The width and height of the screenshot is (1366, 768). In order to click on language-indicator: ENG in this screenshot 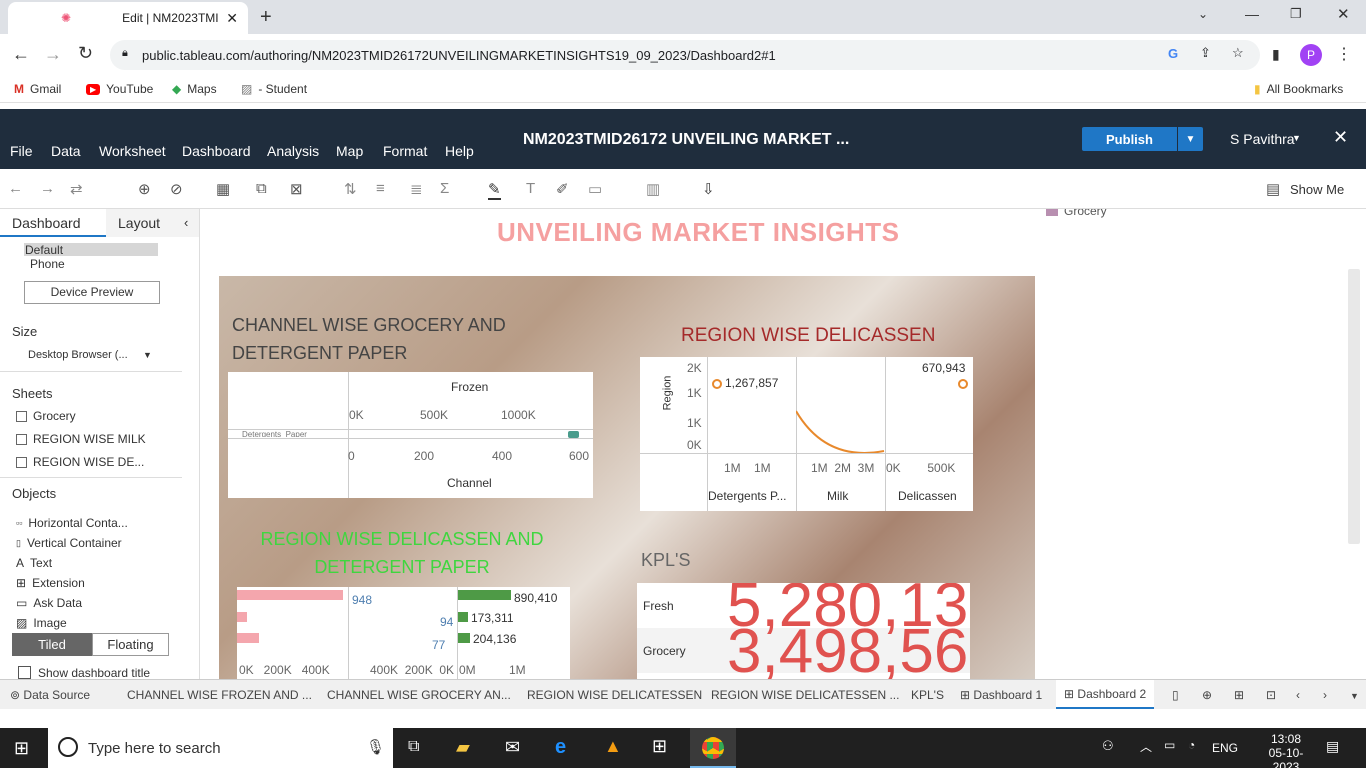, I will do `click(1225, 748)`.